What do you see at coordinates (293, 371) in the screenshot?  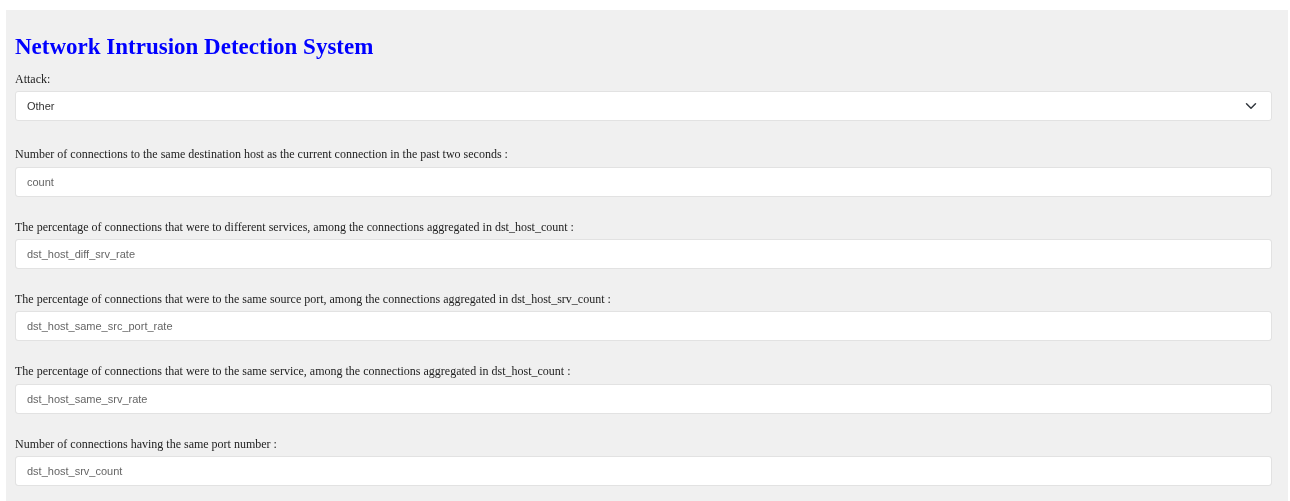 I see `field-label: The percentage of connections that were to the same service, among the connections aggregated in dst_host_count :` at bounding box center [293, 371].